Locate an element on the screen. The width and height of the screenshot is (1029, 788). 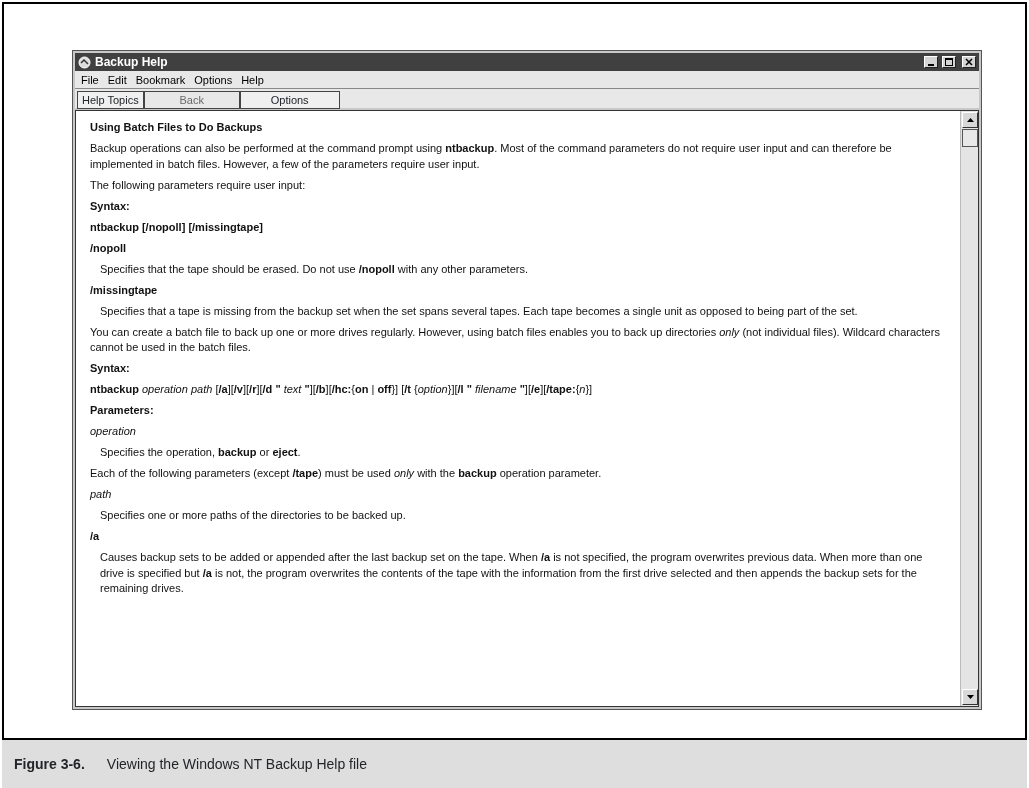
maximize-icon is located at coordinates (949, 62).